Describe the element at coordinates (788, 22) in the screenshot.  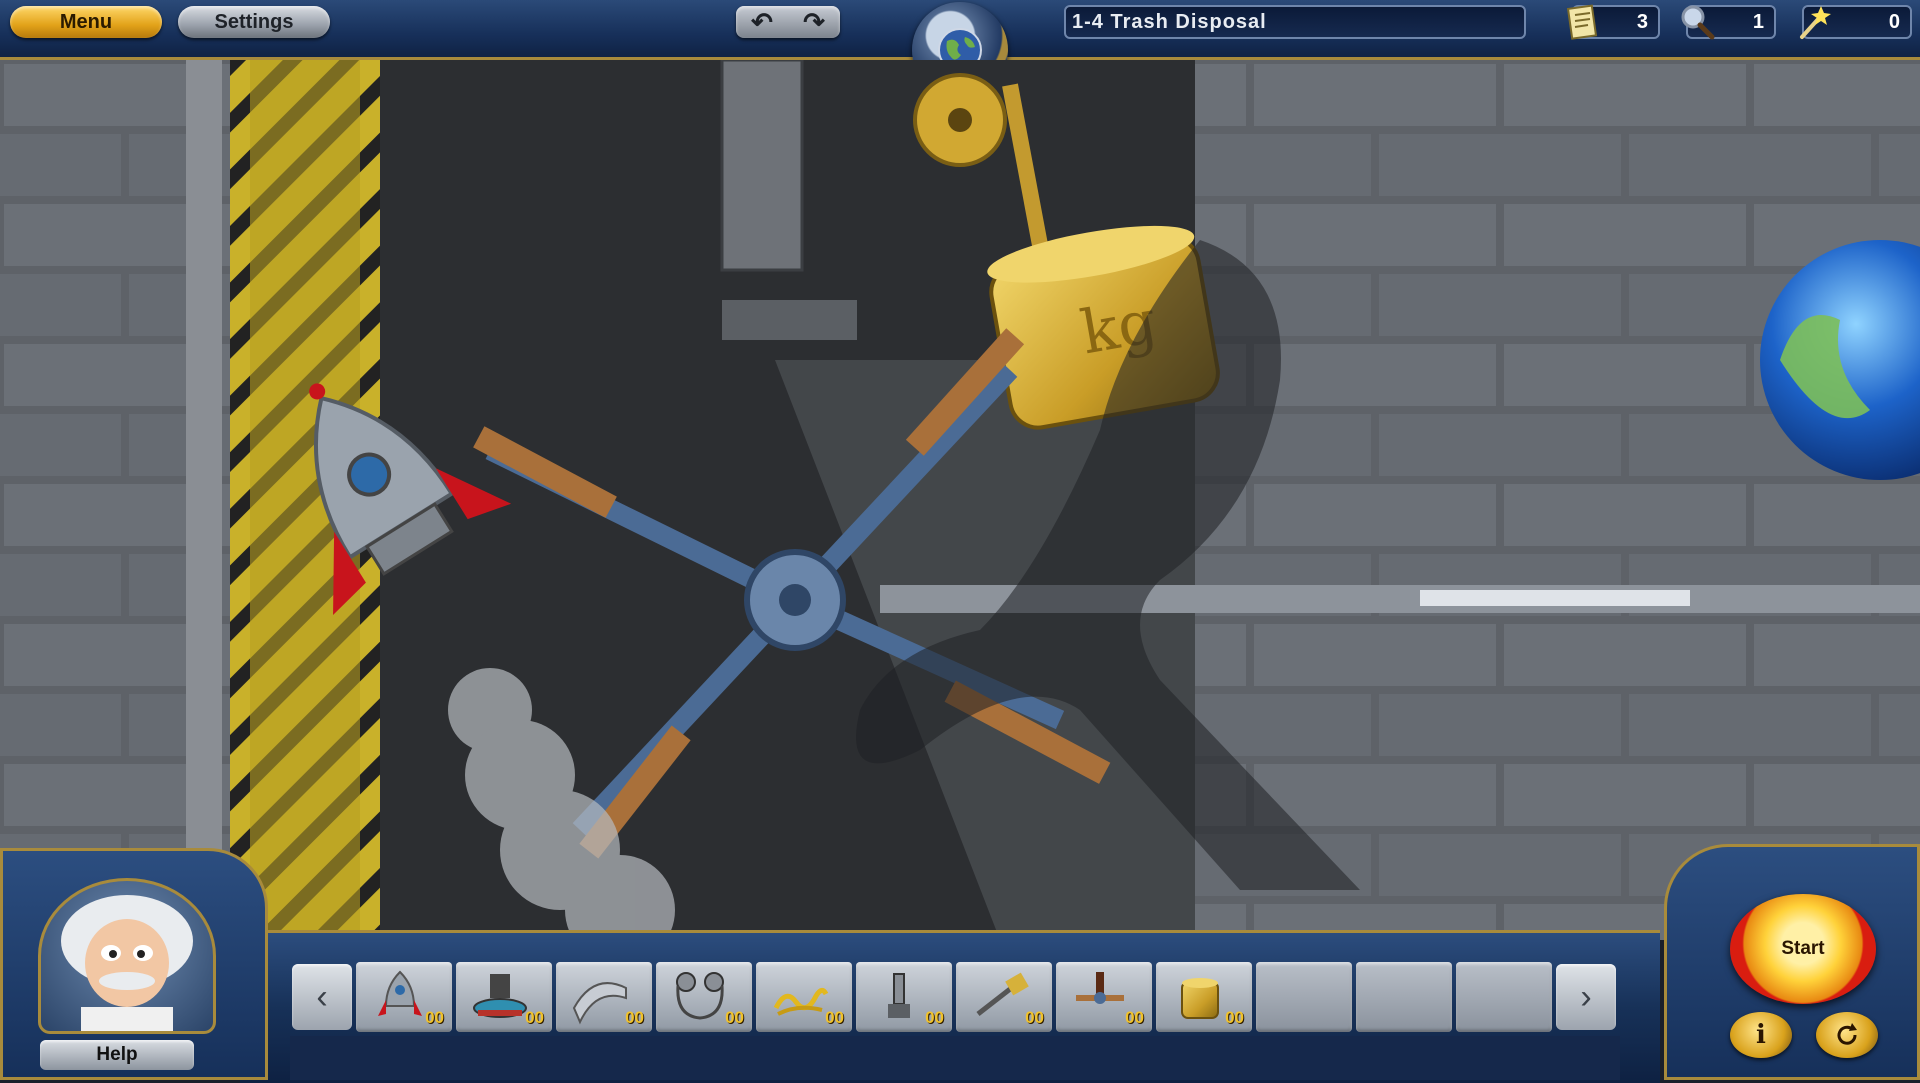
I see `undo-redo-group: ↶ ↷` at that location.